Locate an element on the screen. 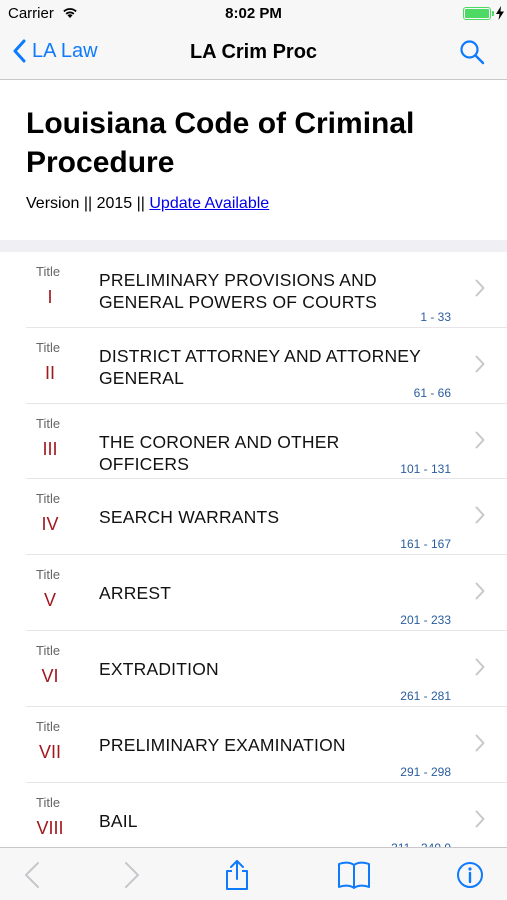  back-button: LA Law is located at coordinates (55, 51).